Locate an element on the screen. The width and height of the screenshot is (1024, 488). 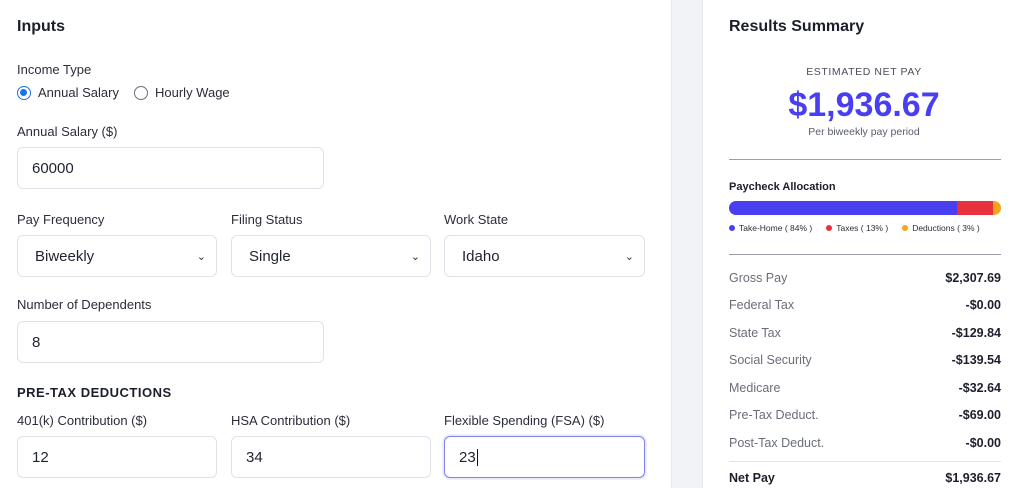
legend-take-home: Take-Home ( 84% ) is located at coordinates (770, 228).